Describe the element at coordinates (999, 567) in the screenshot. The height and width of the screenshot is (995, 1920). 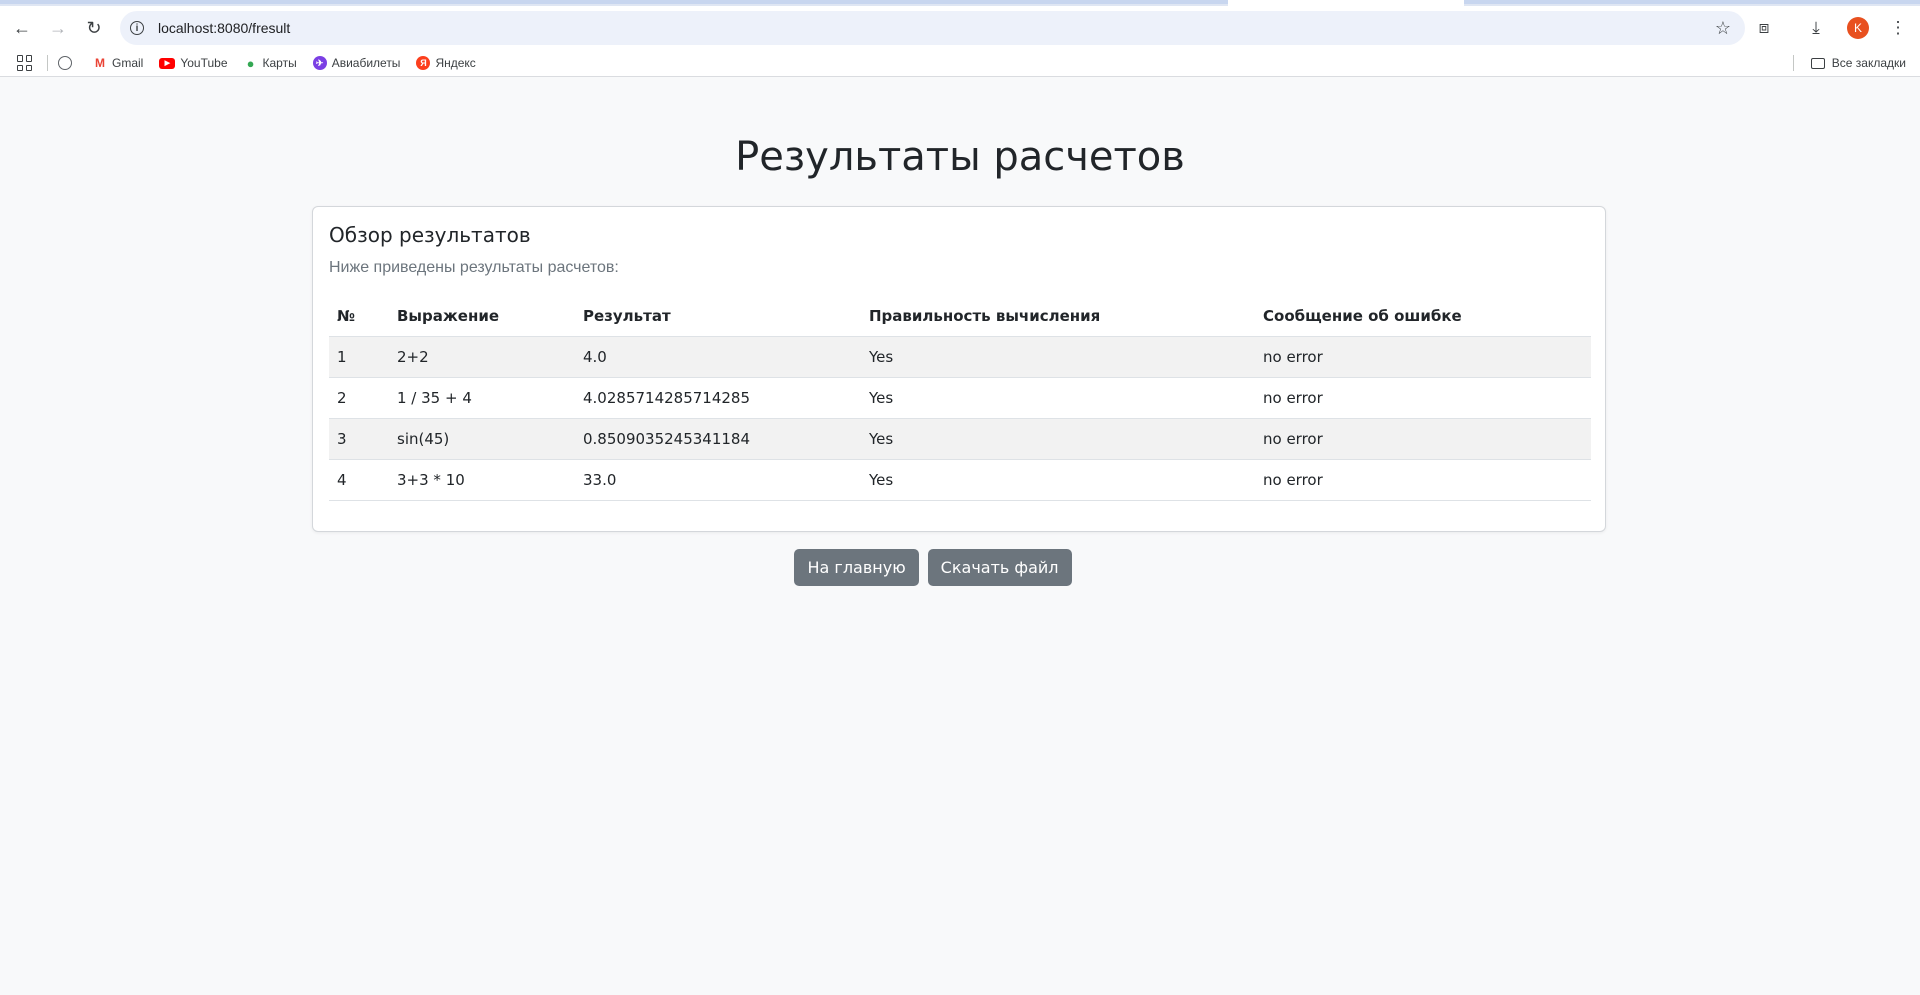
I see `download-file-button: Скачать файл` at that location.